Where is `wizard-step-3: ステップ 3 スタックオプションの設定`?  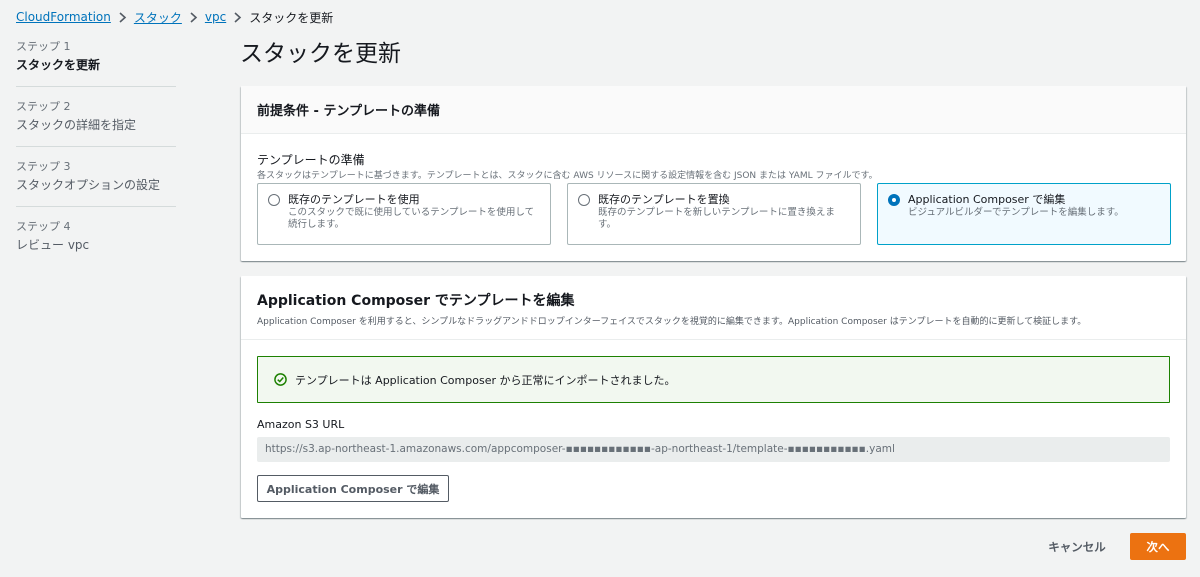 wizard-step-3: ステップ 3 スタックオプションの設定 is located at coordinates (96, 183).